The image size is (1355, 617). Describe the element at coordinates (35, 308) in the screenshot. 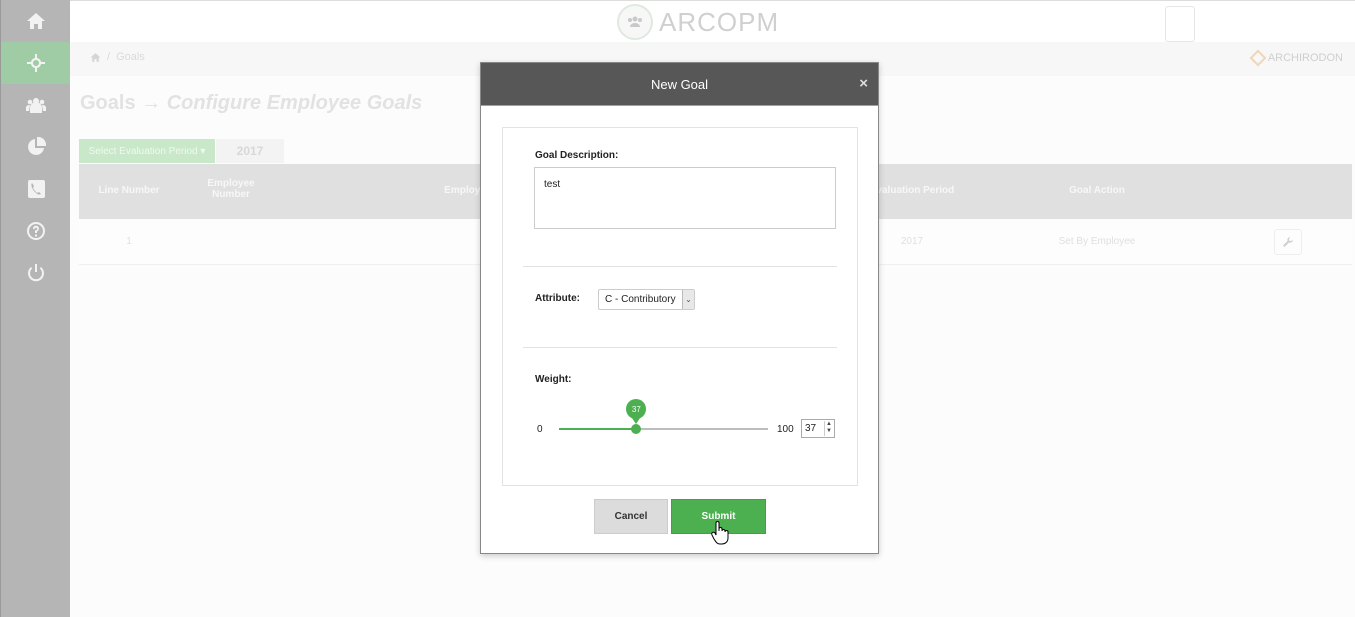

I see `sidebar` at that location.